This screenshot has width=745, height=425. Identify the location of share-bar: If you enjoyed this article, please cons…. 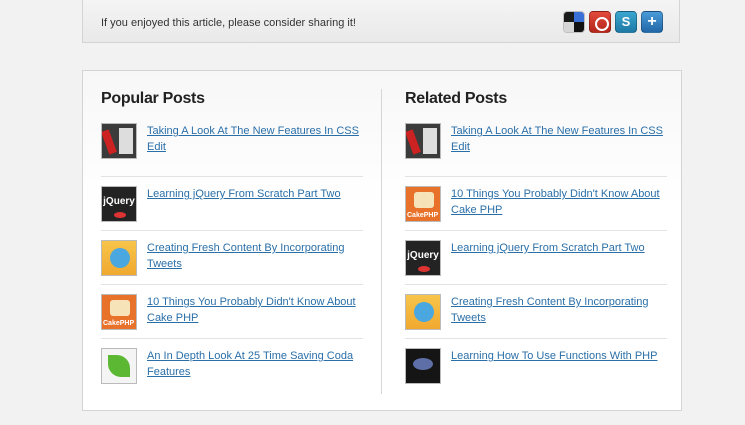
(381, 21).